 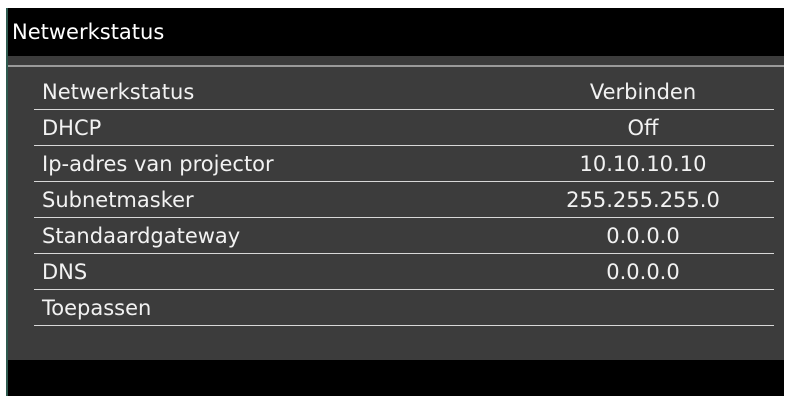 I want to click on menu-row-label: Netwerkstatus, so click(x=118, y=91).